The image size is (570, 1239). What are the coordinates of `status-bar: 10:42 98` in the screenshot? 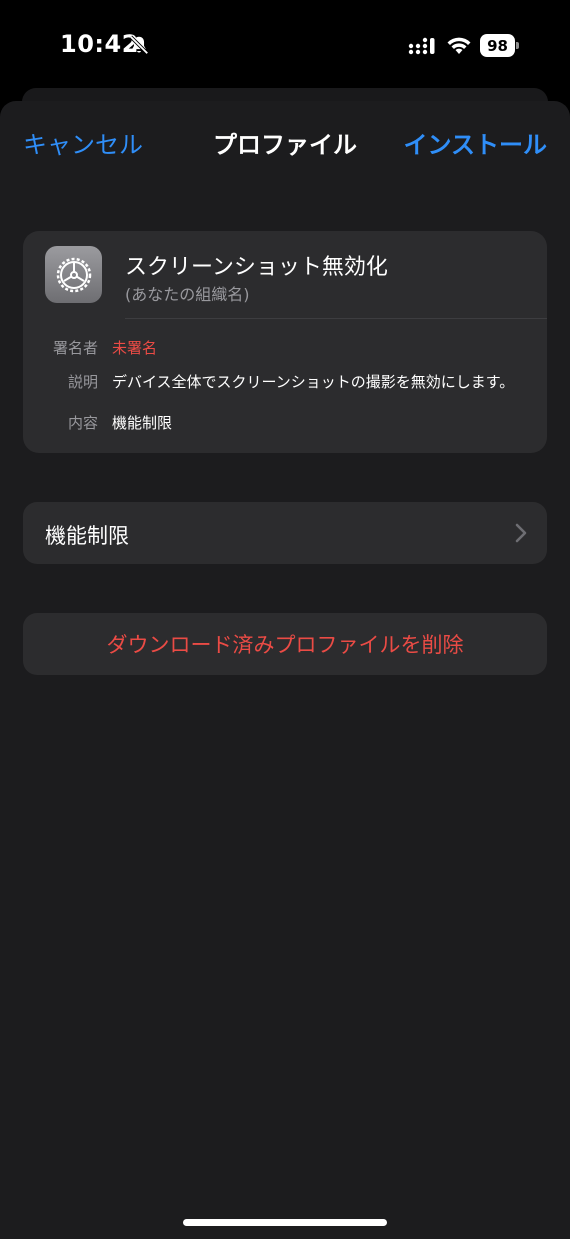 It's located at (285, 46).